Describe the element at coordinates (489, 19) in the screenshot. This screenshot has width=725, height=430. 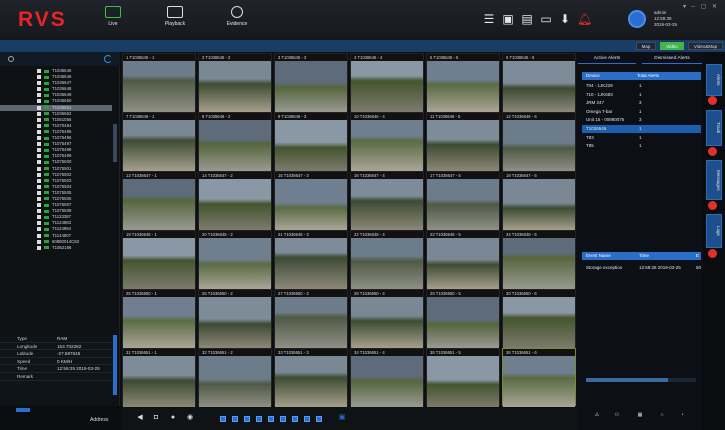
I see `list-icon: ☰` at that location.